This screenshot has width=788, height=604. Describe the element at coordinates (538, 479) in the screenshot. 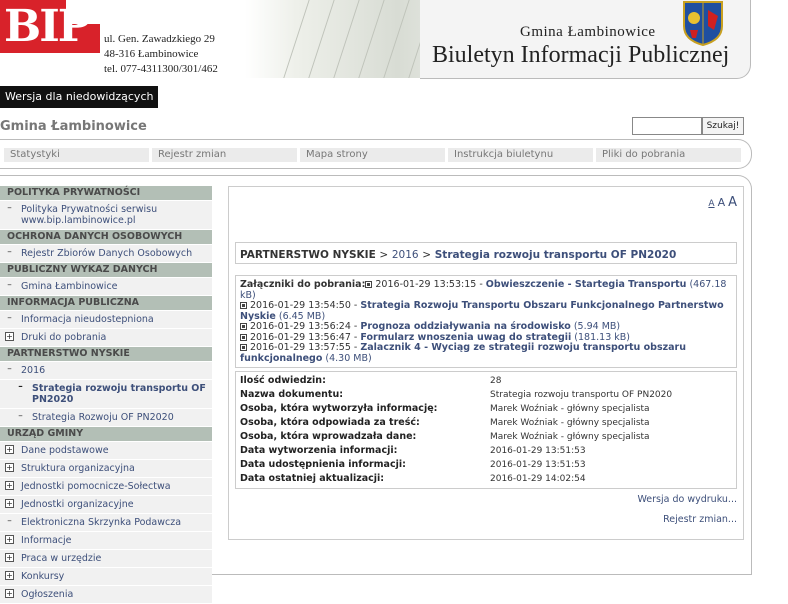

I see `meta-value: 2016-01-29 14:02:54` at that location.